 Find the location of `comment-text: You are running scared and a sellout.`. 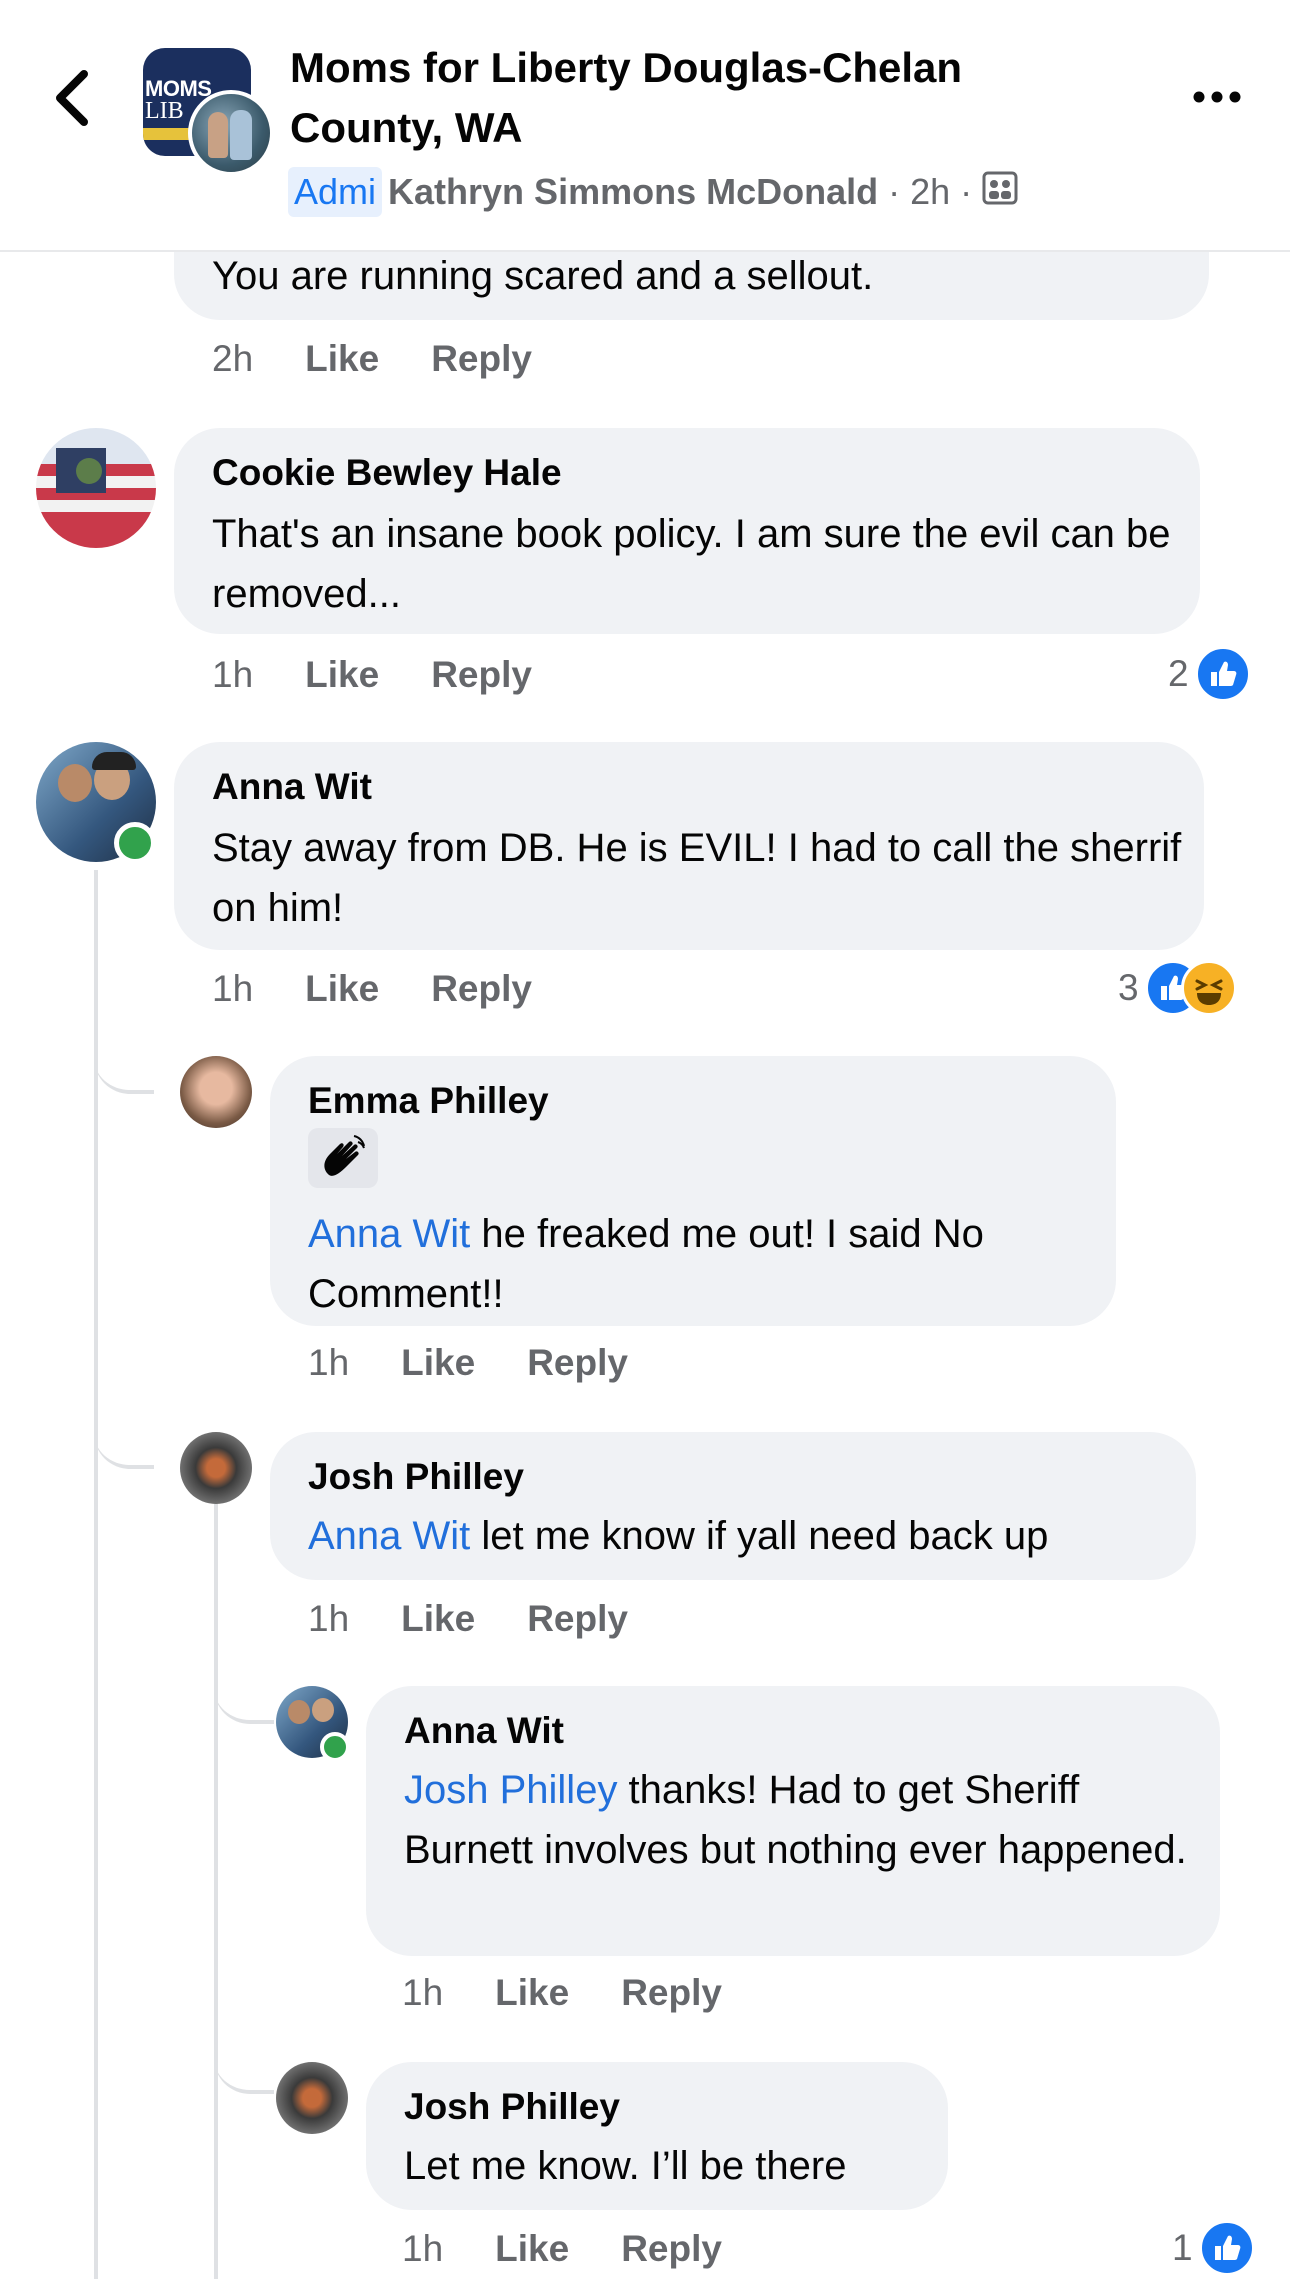

comment-text: You are running scared and a sellout. is located at coordinates (543, 276).